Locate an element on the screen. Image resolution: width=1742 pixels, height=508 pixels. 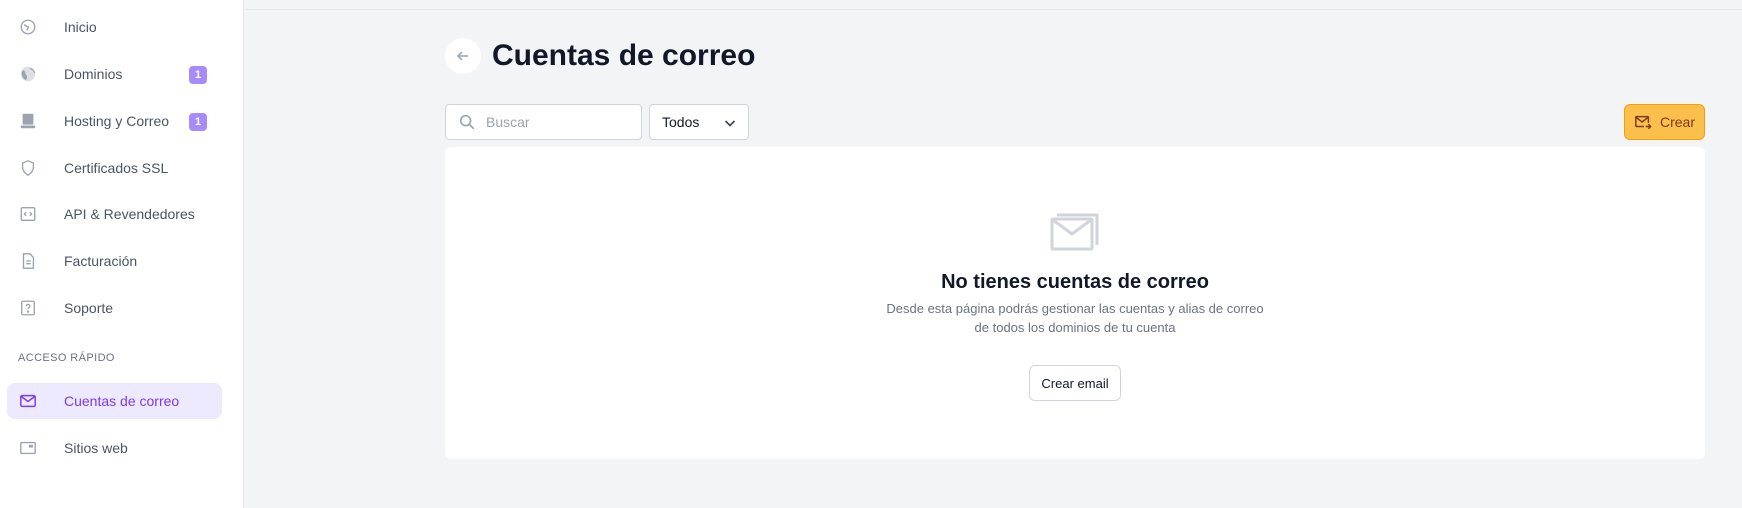
sidebar-item-label: Certificados SSL is located at coordinates (116, 168).